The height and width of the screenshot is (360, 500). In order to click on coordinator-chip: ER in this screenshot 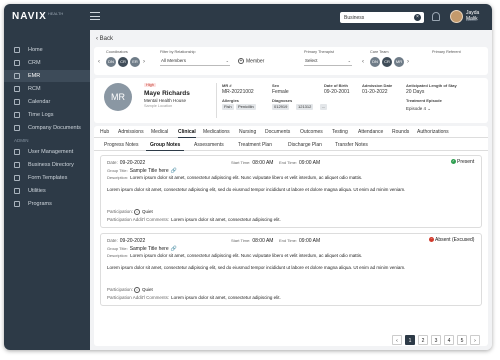, I will do `click(135, 62)`.